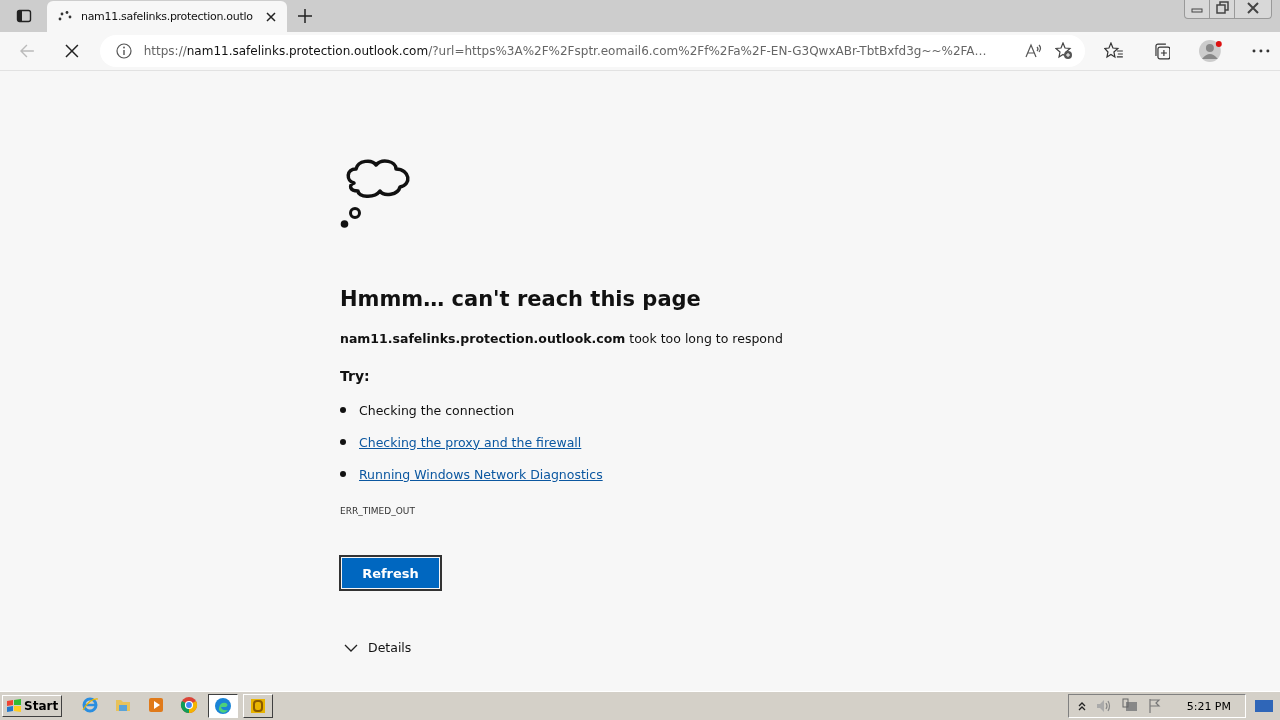 The width and height of the screenshot is (1280, 720). I want to click on show-desktop-icon, so click(1264, 706).